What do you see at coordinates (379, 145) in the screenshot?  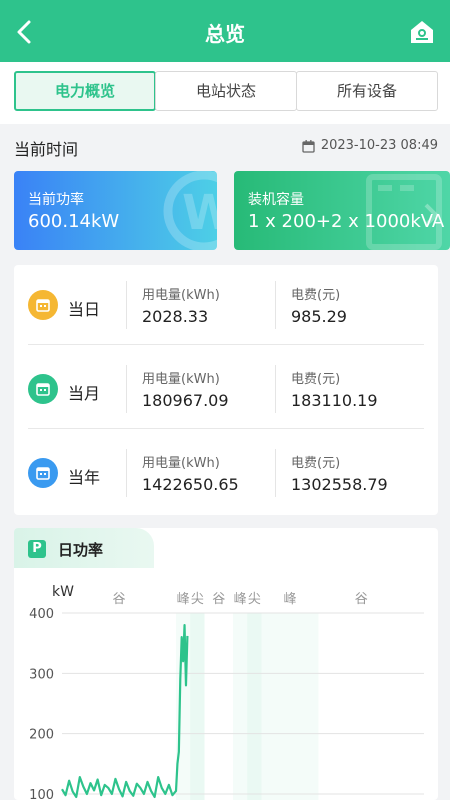 I see `current-time-value: 2023-10-23 08:49` at bounding box center [379, 145].